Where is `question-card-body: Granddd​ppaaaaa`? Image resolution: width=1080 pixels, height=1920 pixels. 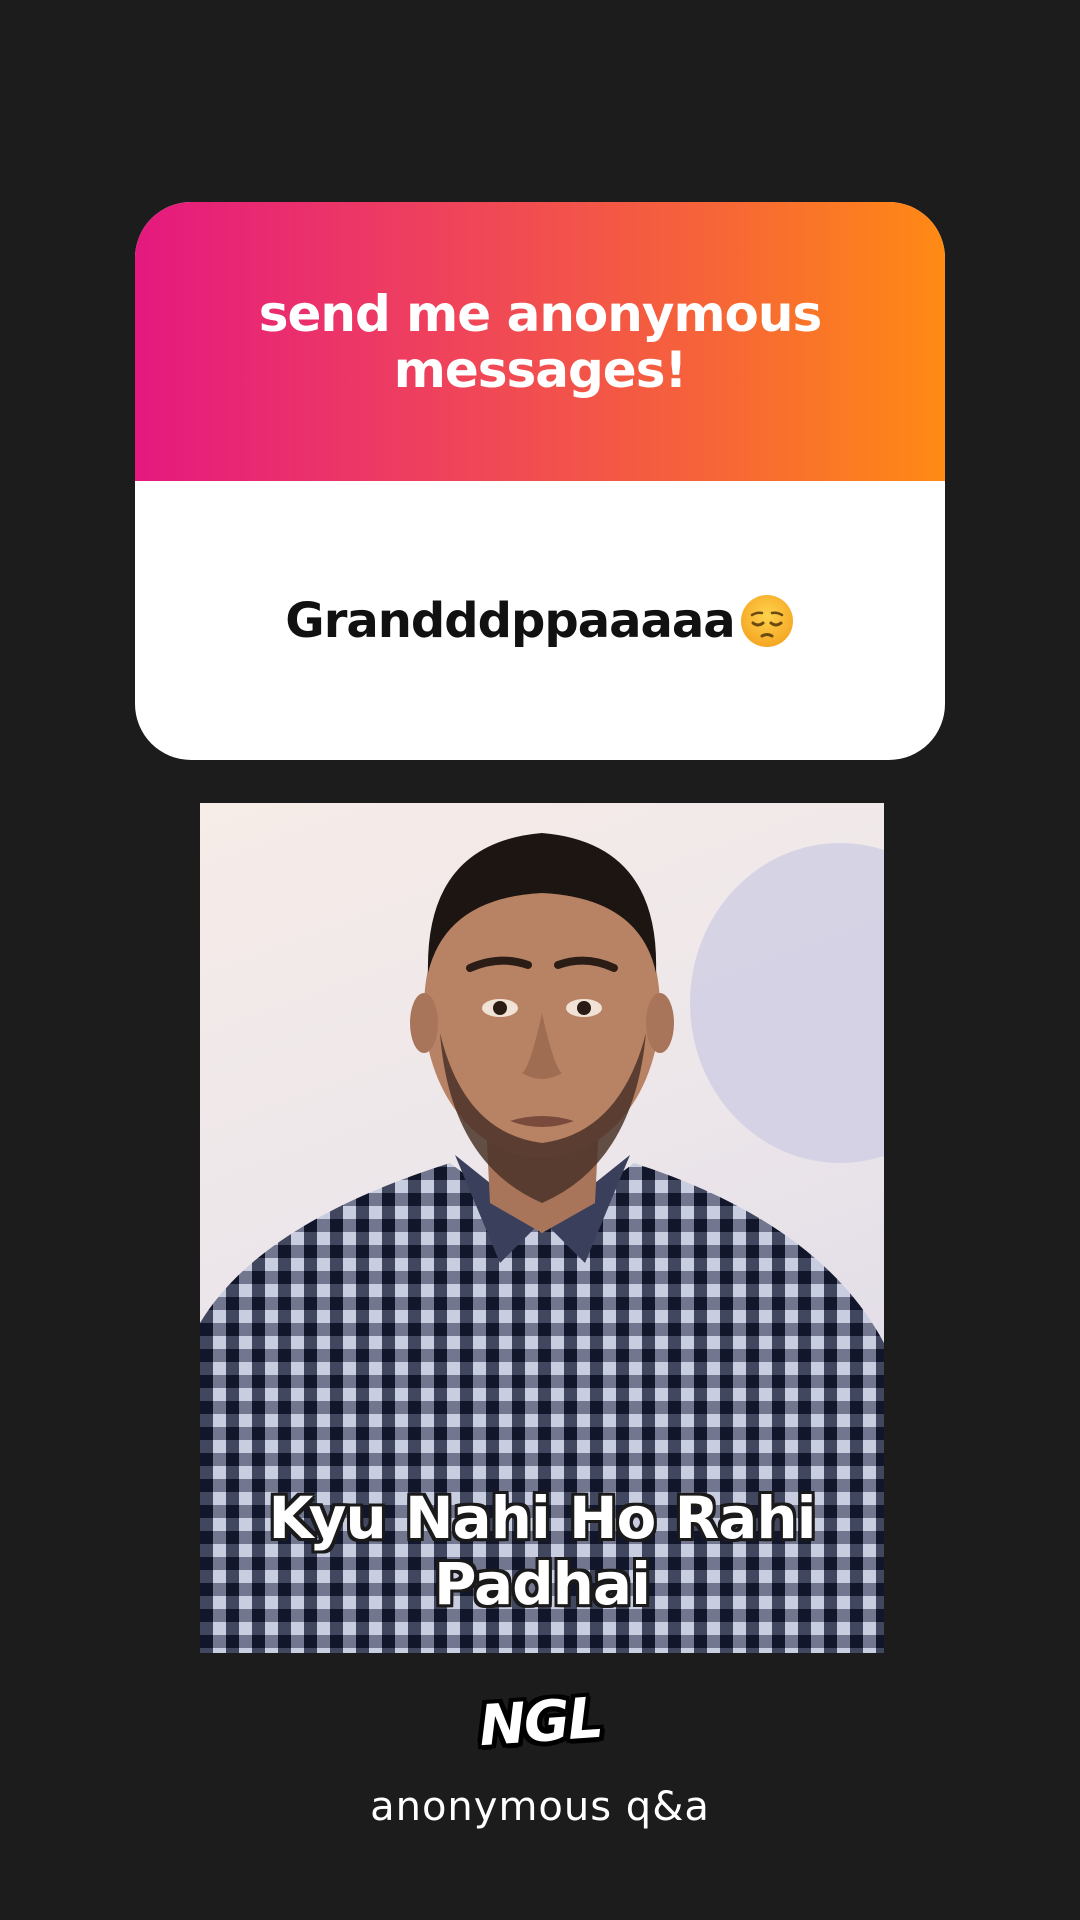
question-card-body: Granddd​ppaaaaa is located at coordinates (540, 620).